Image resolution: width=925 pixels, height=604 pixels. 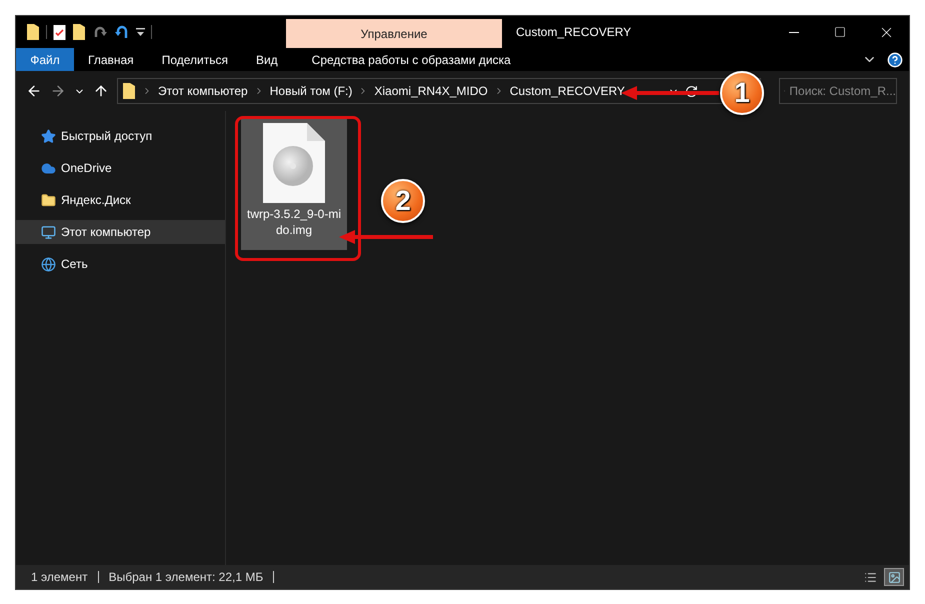 I want to click on item-count: 1 элемент, so click(x=59, y=577).